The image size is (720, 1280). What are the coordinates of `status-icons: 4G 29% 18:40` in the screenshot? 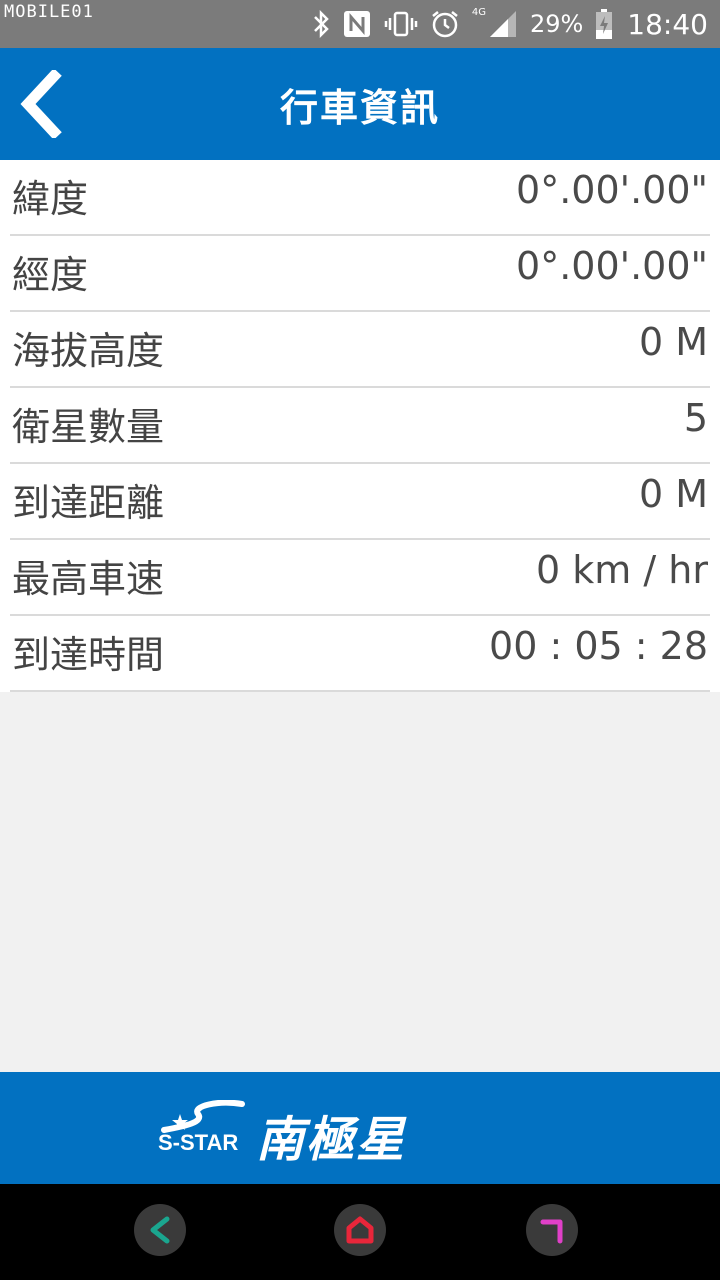 It's located at (510, 24).